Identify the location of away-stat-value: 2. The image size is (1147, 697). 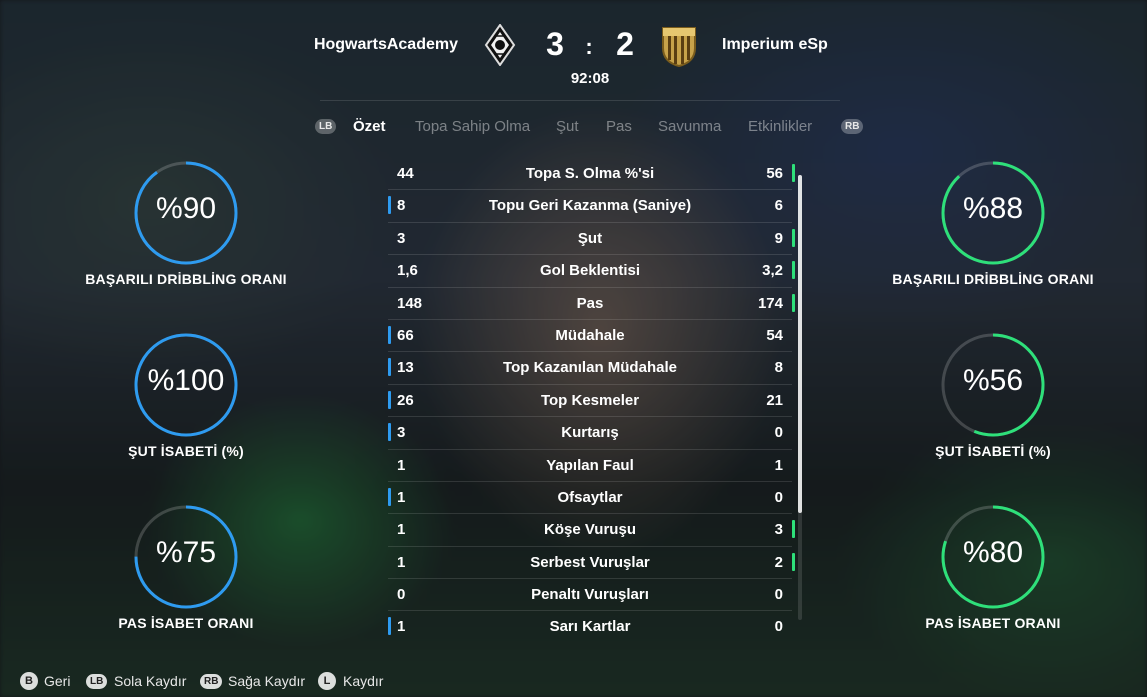
(778, 562).